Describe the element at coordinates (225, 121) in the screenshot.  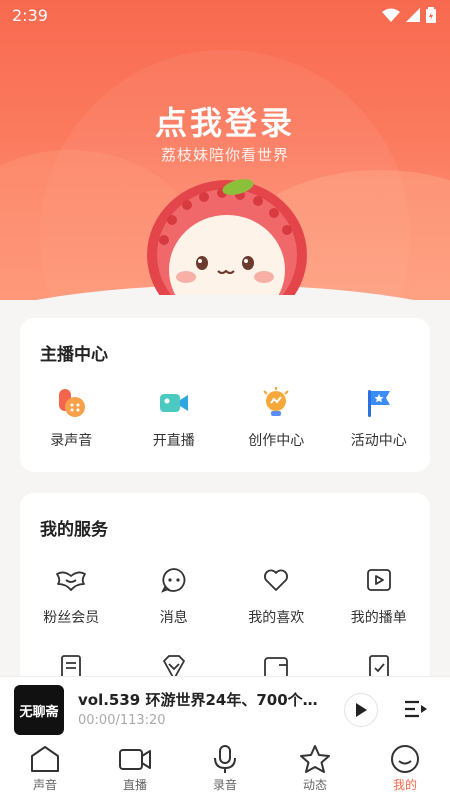
I see `login-title: 点我登录` at that location.